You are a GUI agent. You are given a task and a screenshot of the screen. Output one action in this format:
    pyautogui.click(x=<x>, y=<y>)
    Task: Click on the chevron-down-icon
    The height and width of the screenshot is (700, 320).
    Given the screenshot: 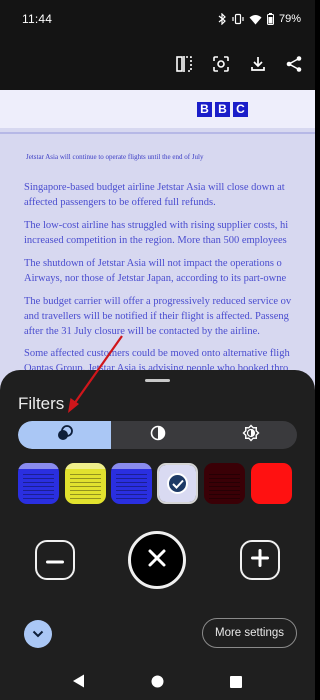 What is the action you would take?
    pyautogui.click(x=38, y=634)
    